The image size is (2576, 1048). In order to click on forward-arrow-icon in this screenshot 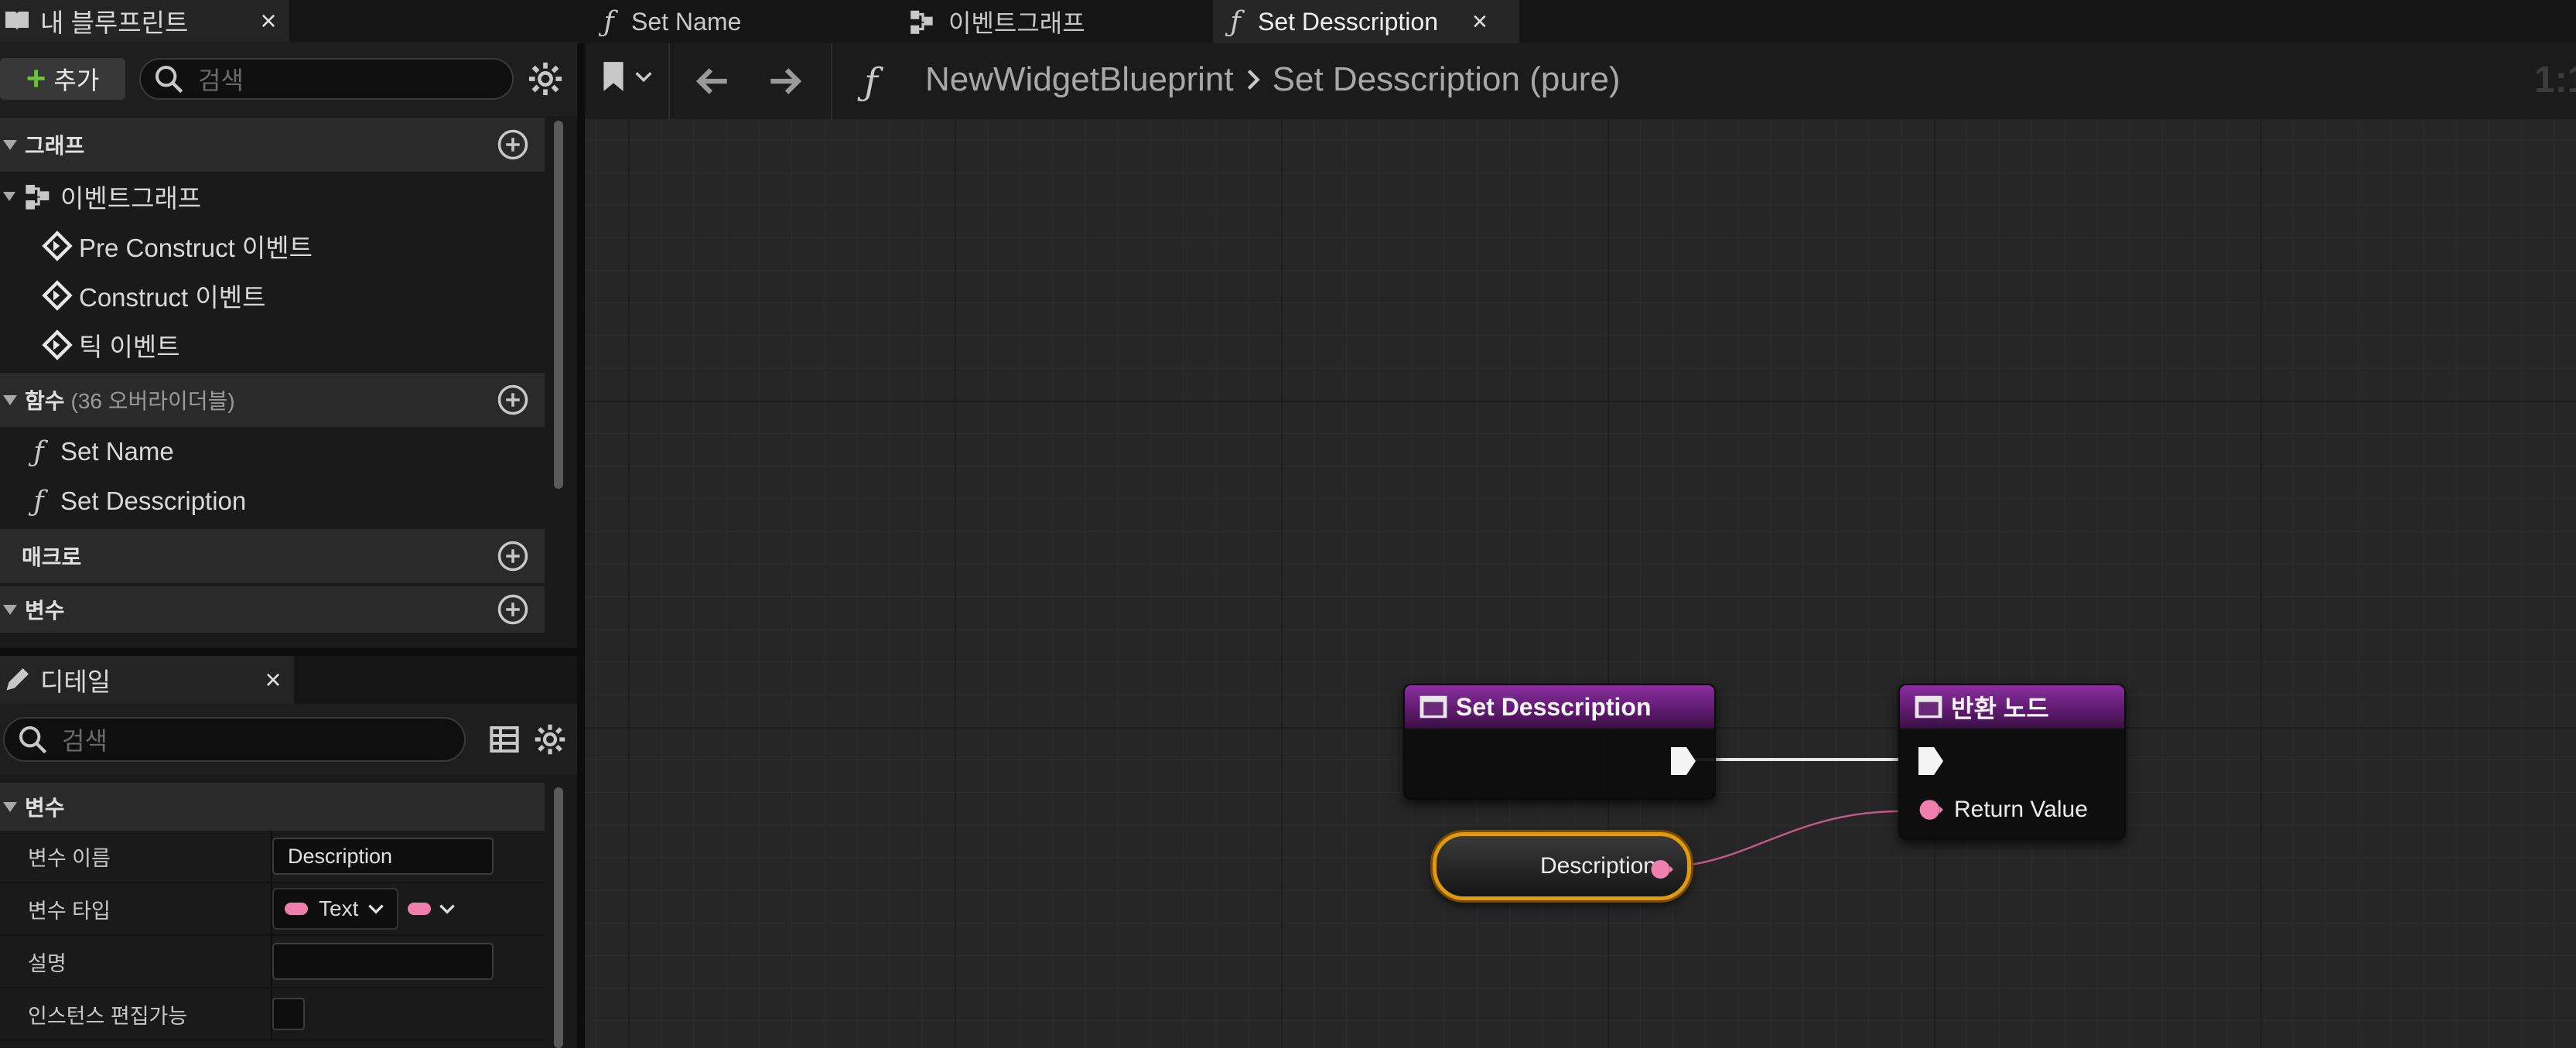, I will do `click(785, 81)`.